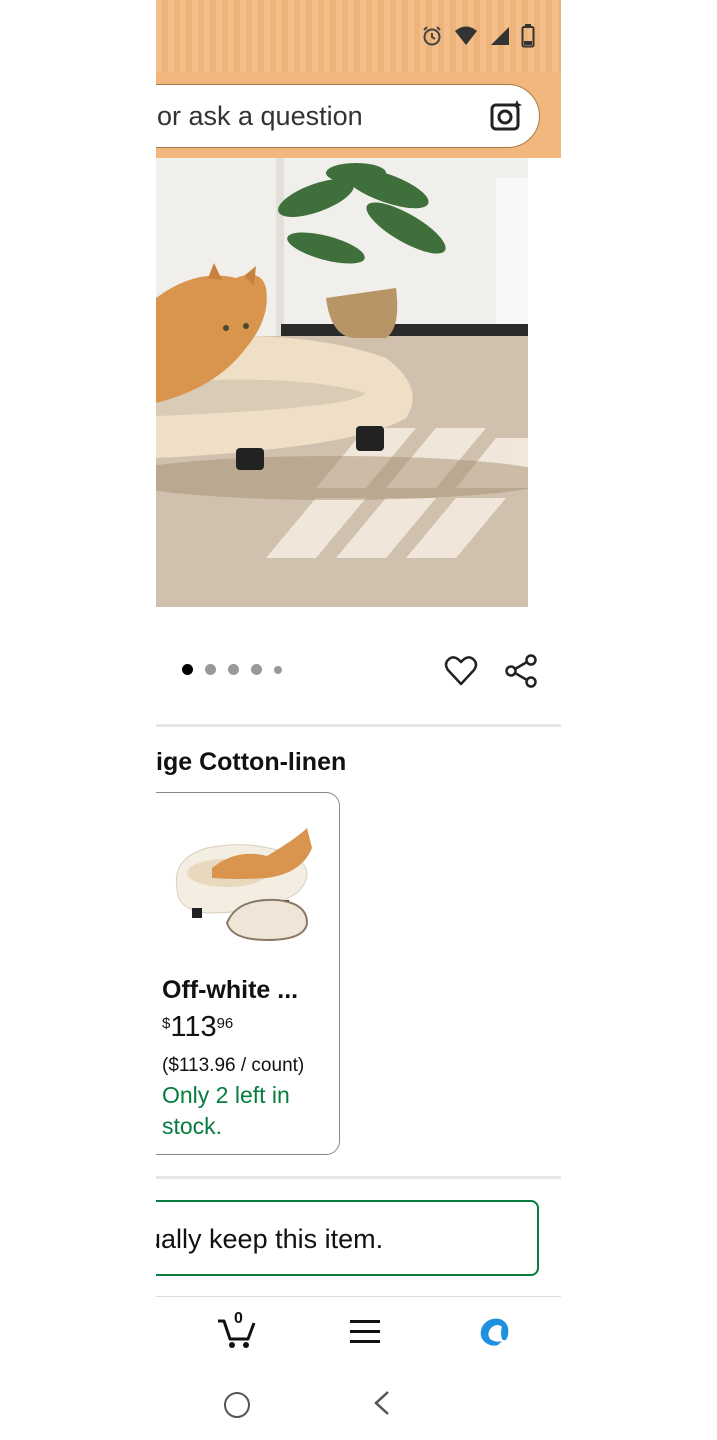 The width and height of the screenshot is (717, 1440). I want to click on alexa-icon, so click(494, 1332).